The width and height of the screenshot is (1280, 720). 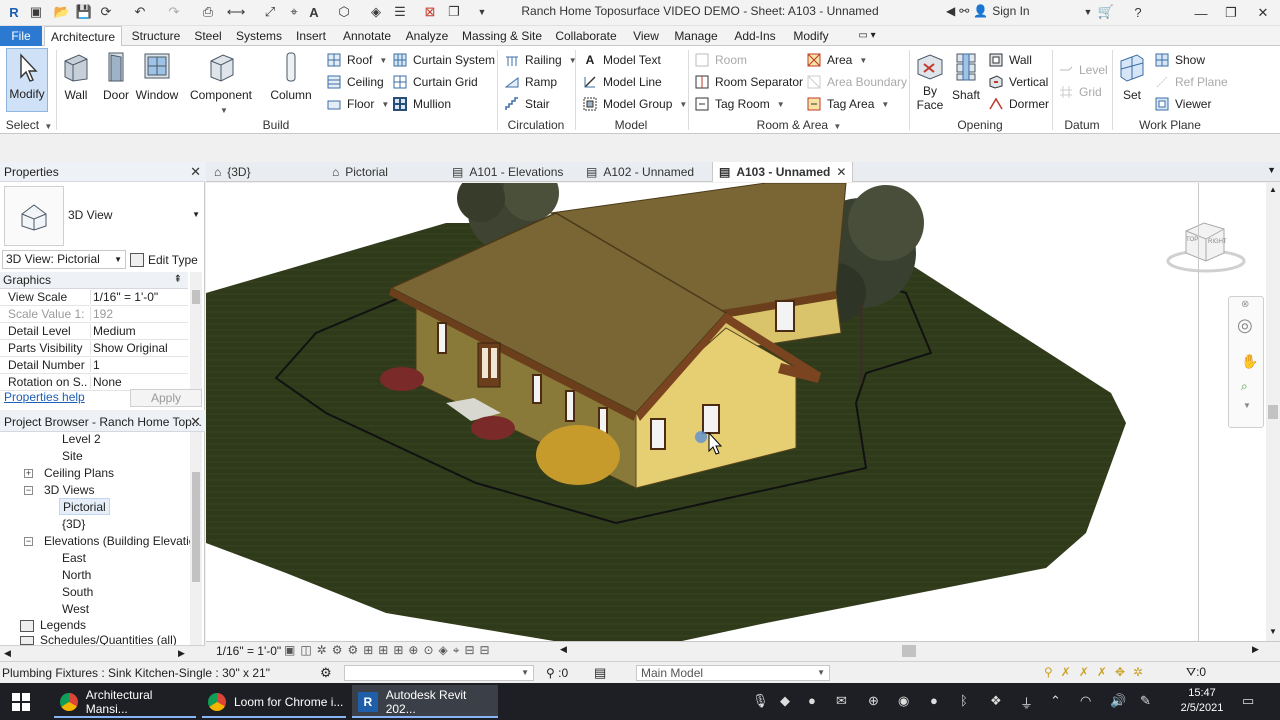 I want to click on browser-hscroll: ◀ ▶, so click(x=102, y=652).